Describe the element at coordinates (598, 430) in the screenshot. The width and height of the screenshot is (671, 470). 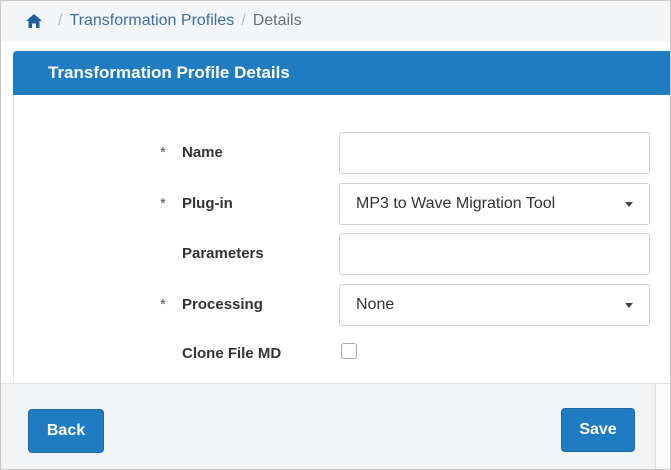
I see `save-button: Save` at that location.